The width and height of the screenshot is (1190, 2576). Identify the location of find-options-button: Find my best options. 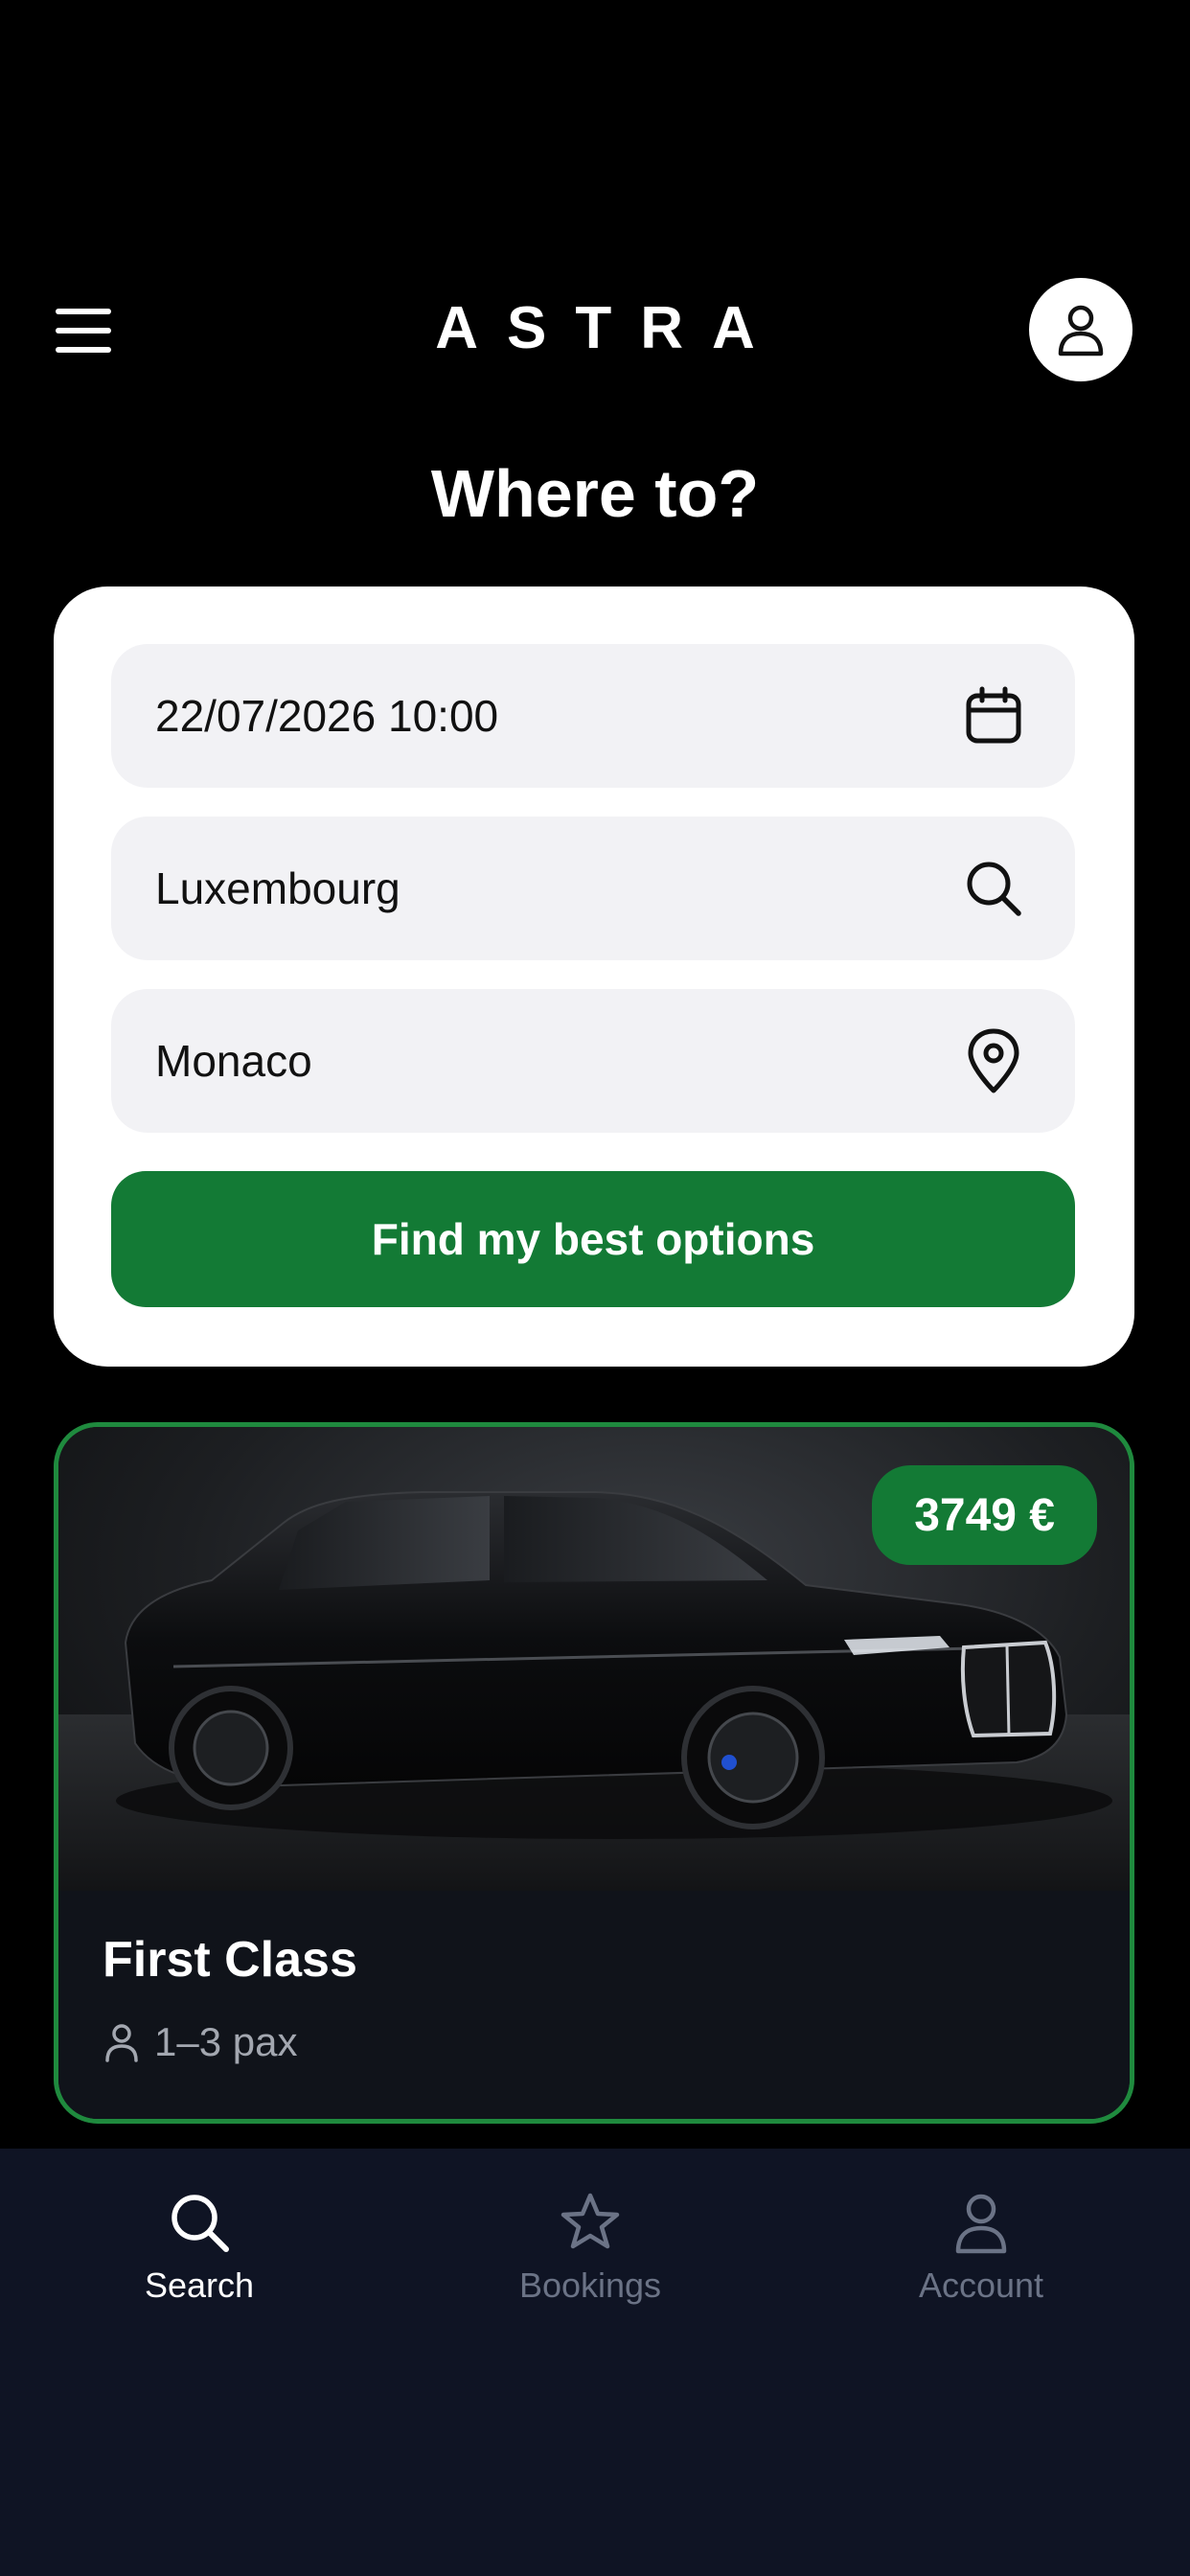
(593, 1239).